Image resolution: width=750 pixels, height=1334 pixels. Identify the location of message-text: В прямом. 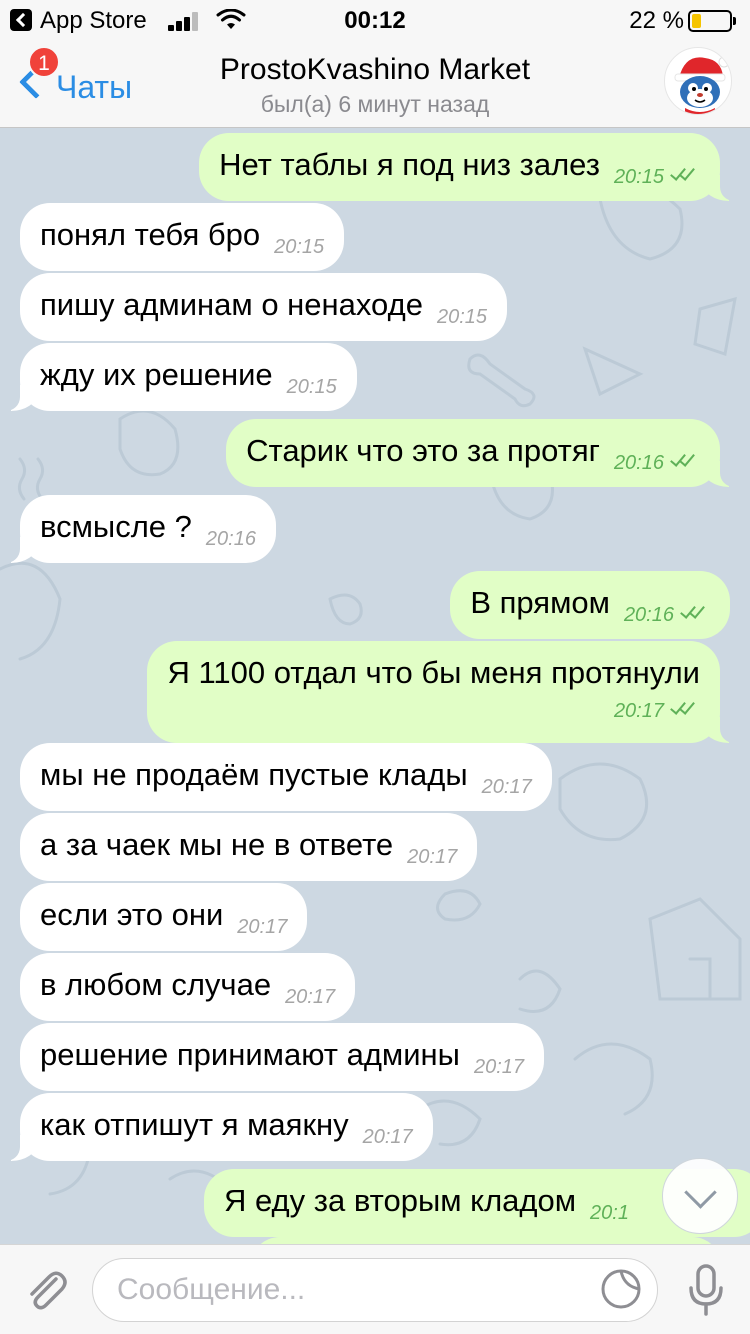
(540, 602).